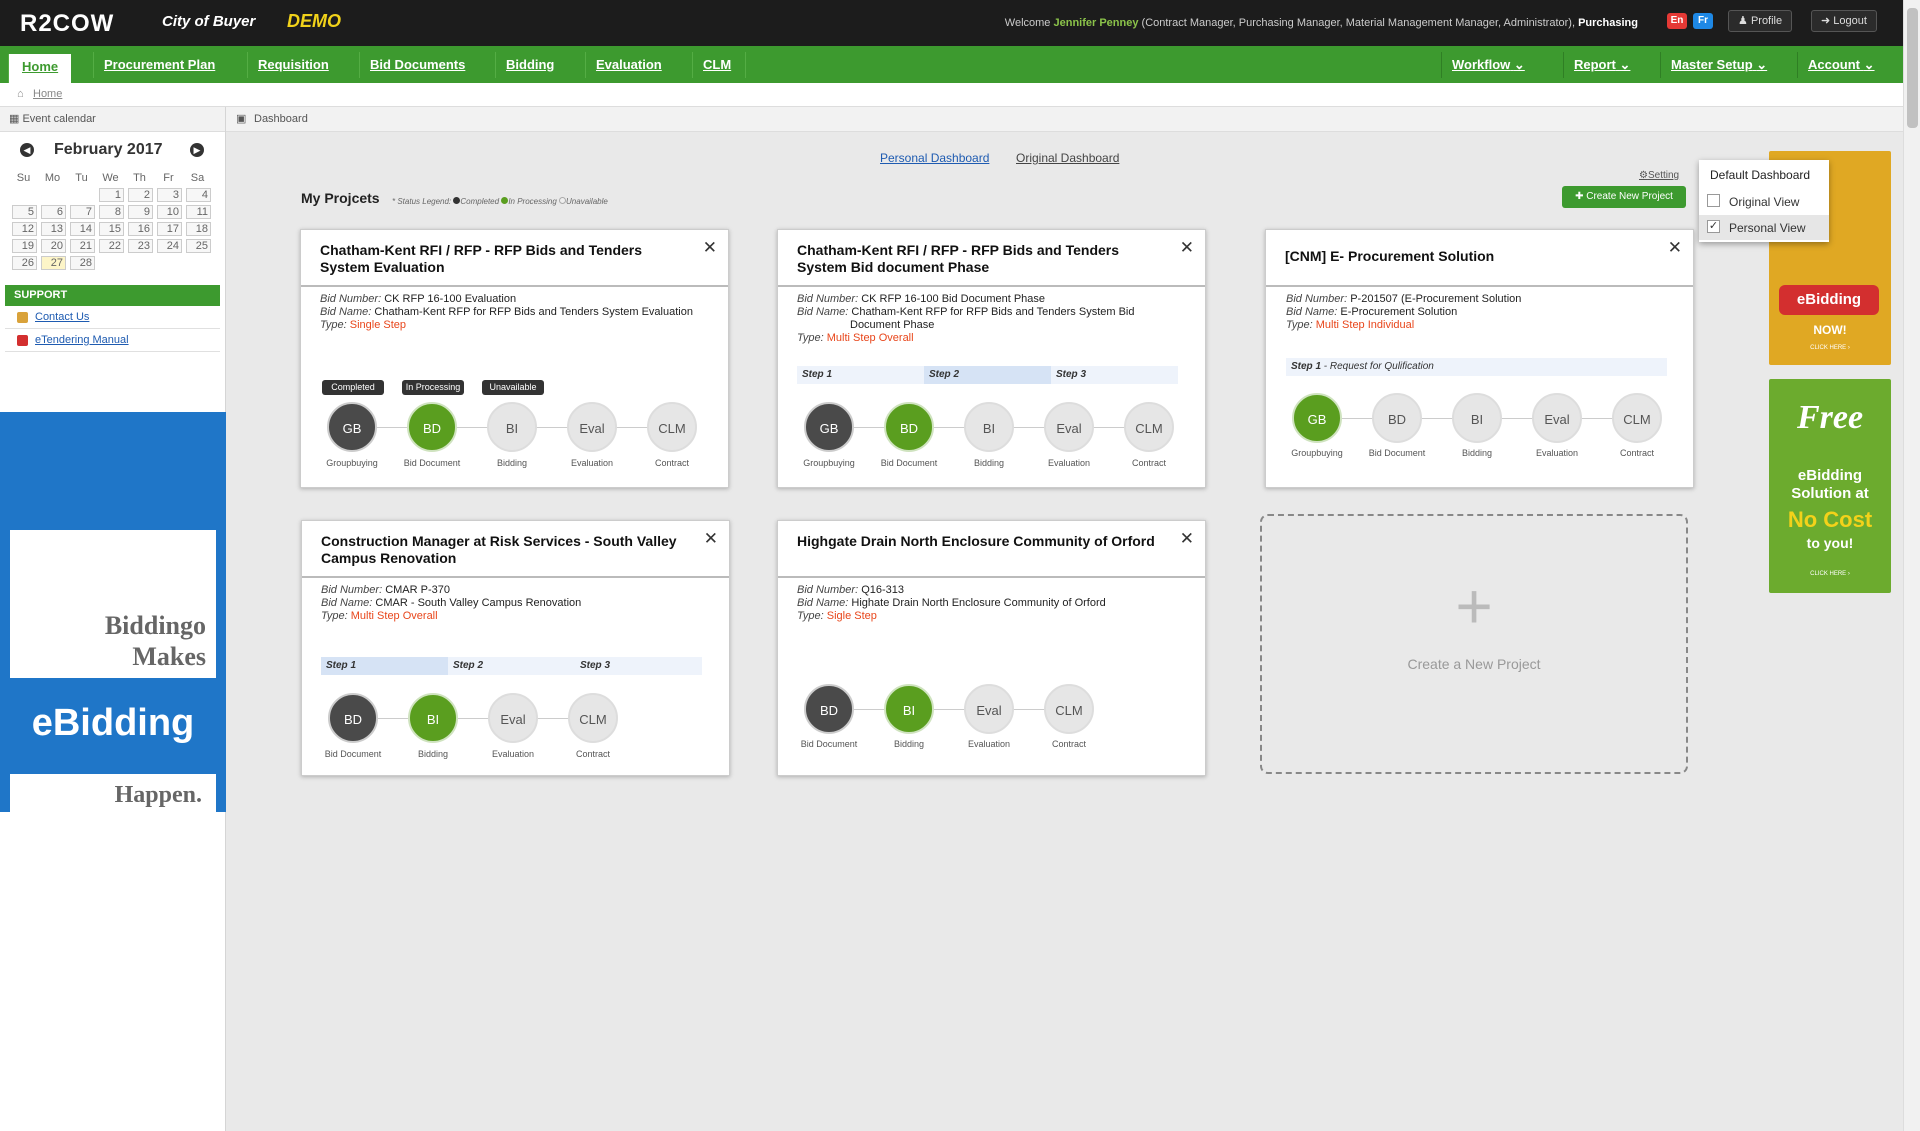 This screenshot has width=1920, height=1131. I want to click on option-personal-view: ✓ Personal View, so click(1764, 227).